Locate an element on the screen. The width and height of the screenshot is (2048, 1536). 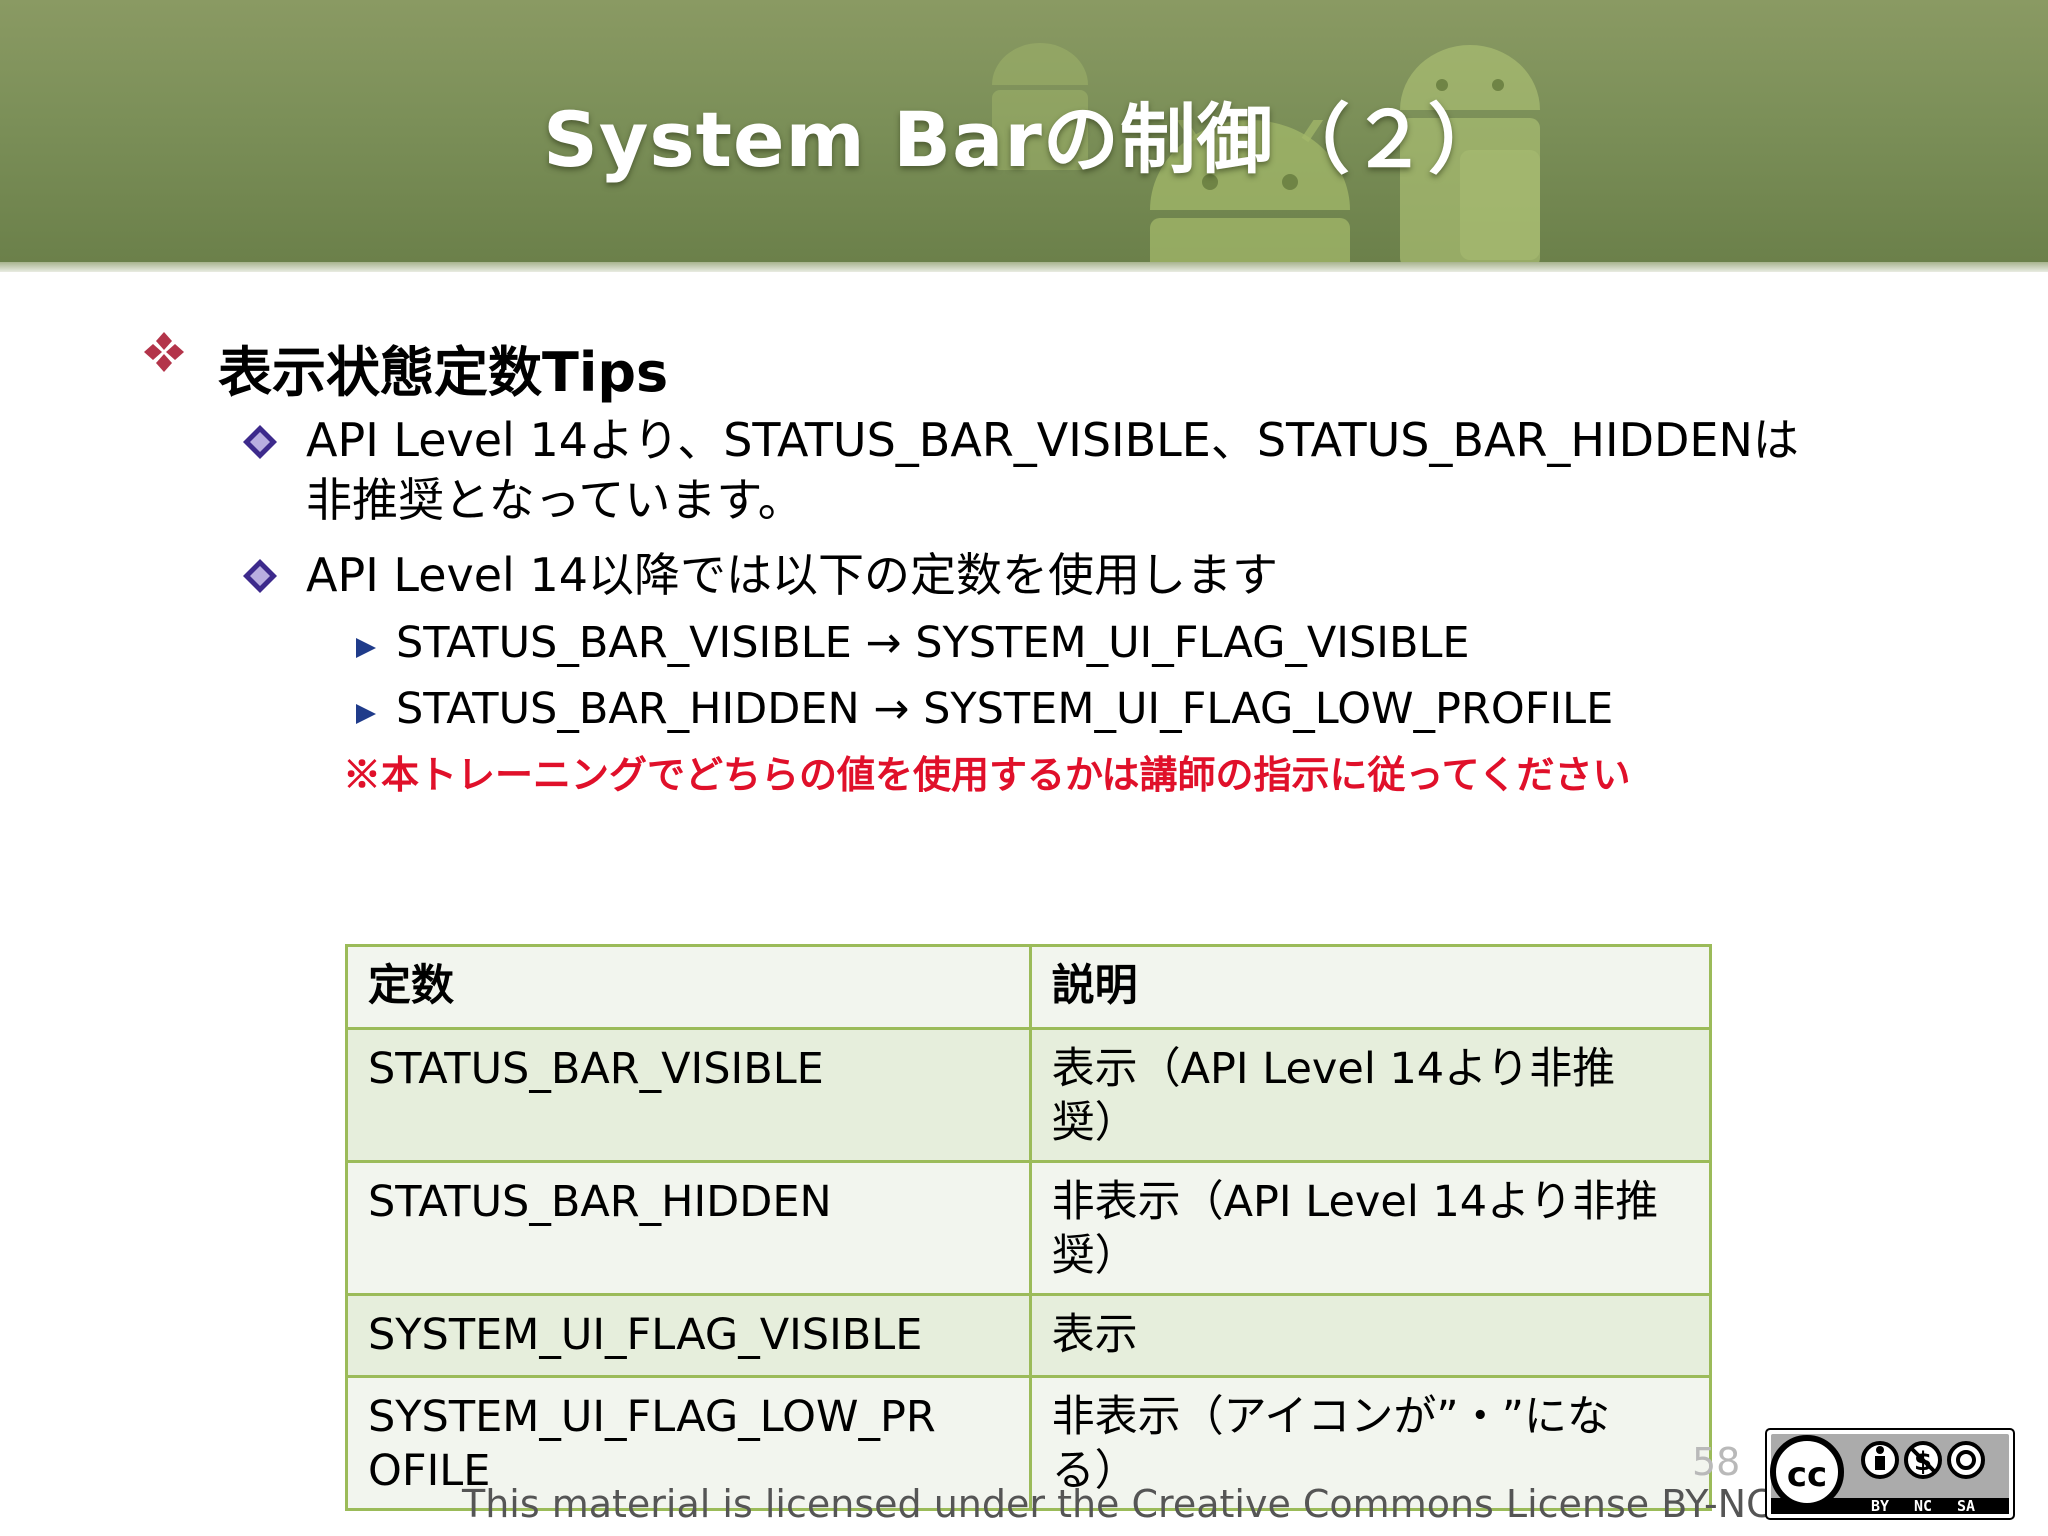
section-heading: 表示状態定数Tips is located at coordinates (443, 372).